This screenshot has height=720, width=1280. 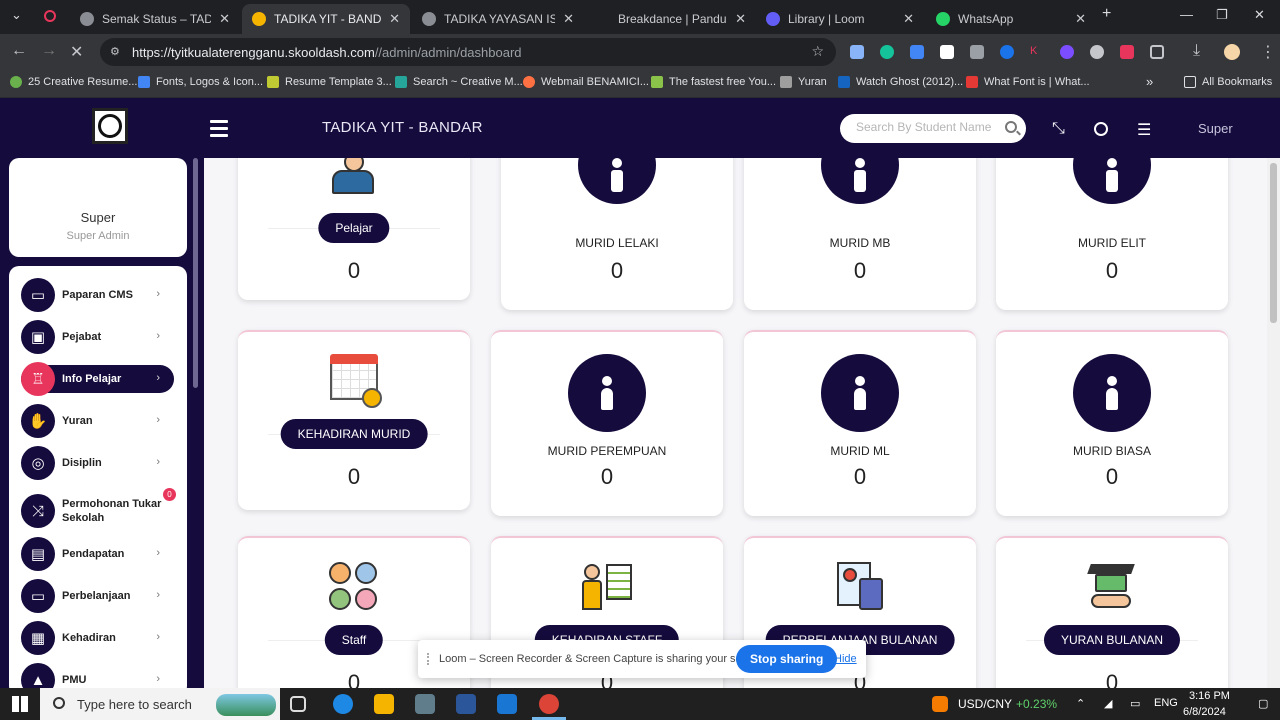 I want to click on stop-loading-icon: ✕, so click(x=76, y=52).